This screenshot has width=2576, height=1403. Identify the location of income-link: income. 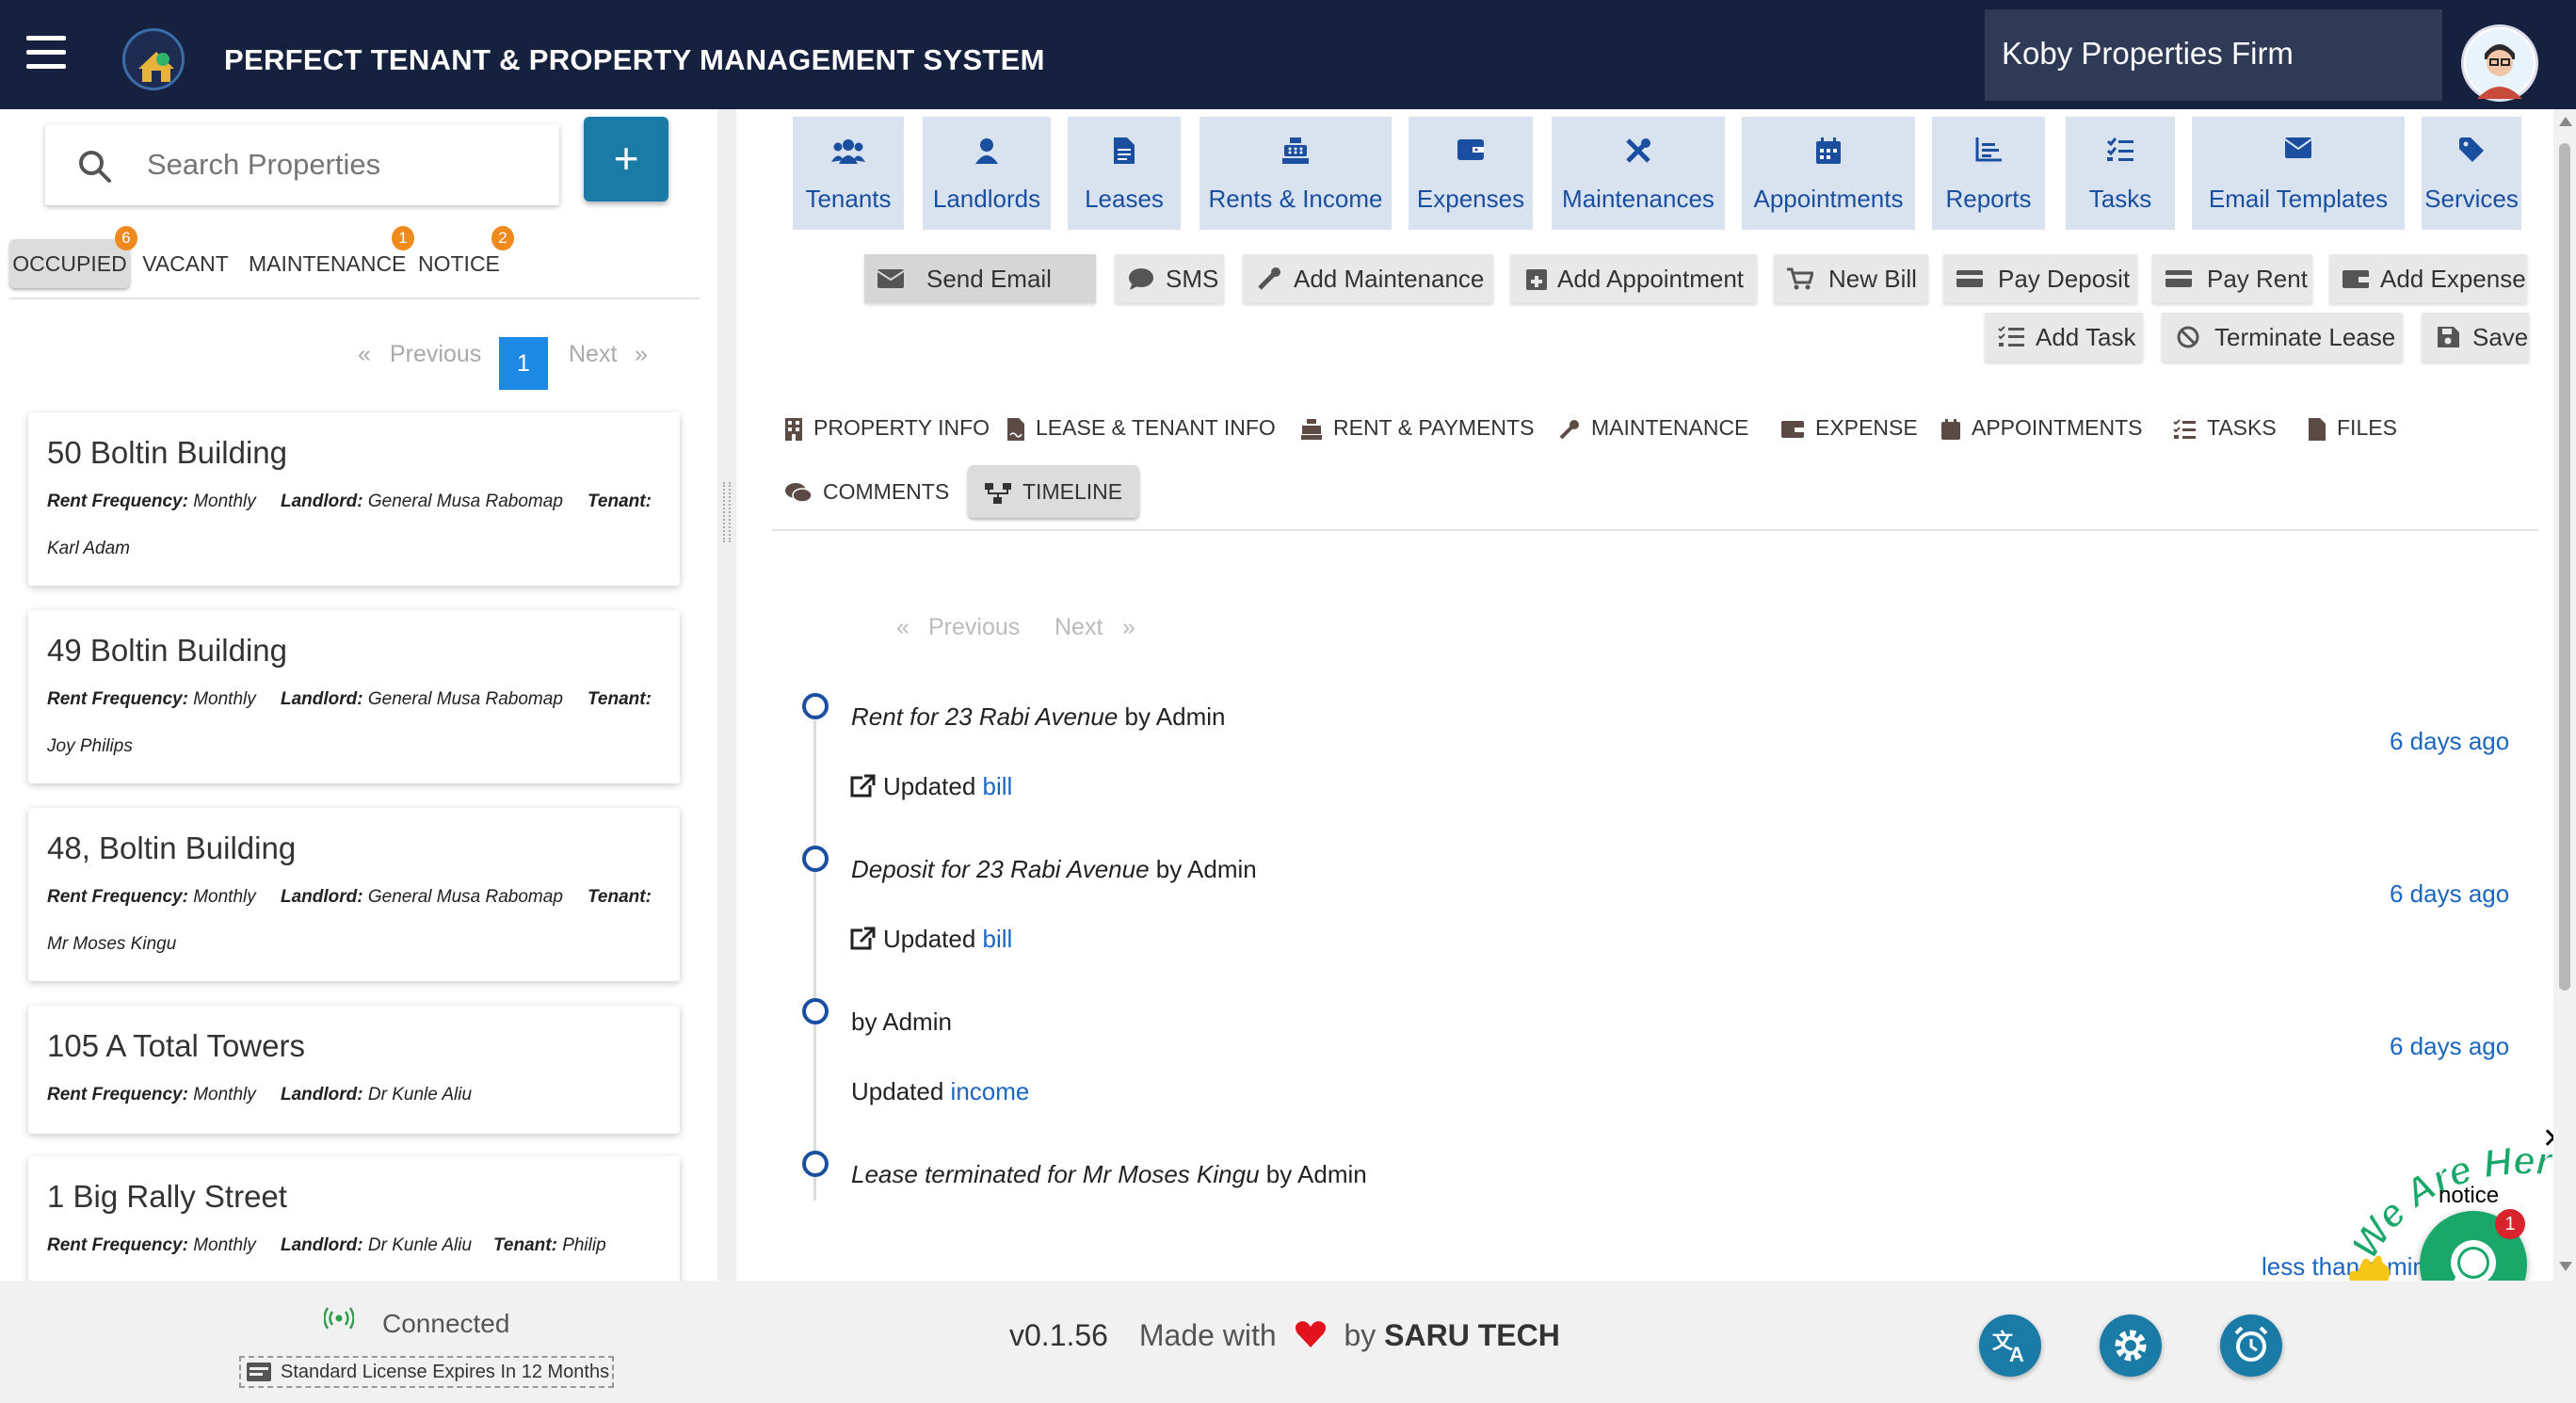
(990, 1091).